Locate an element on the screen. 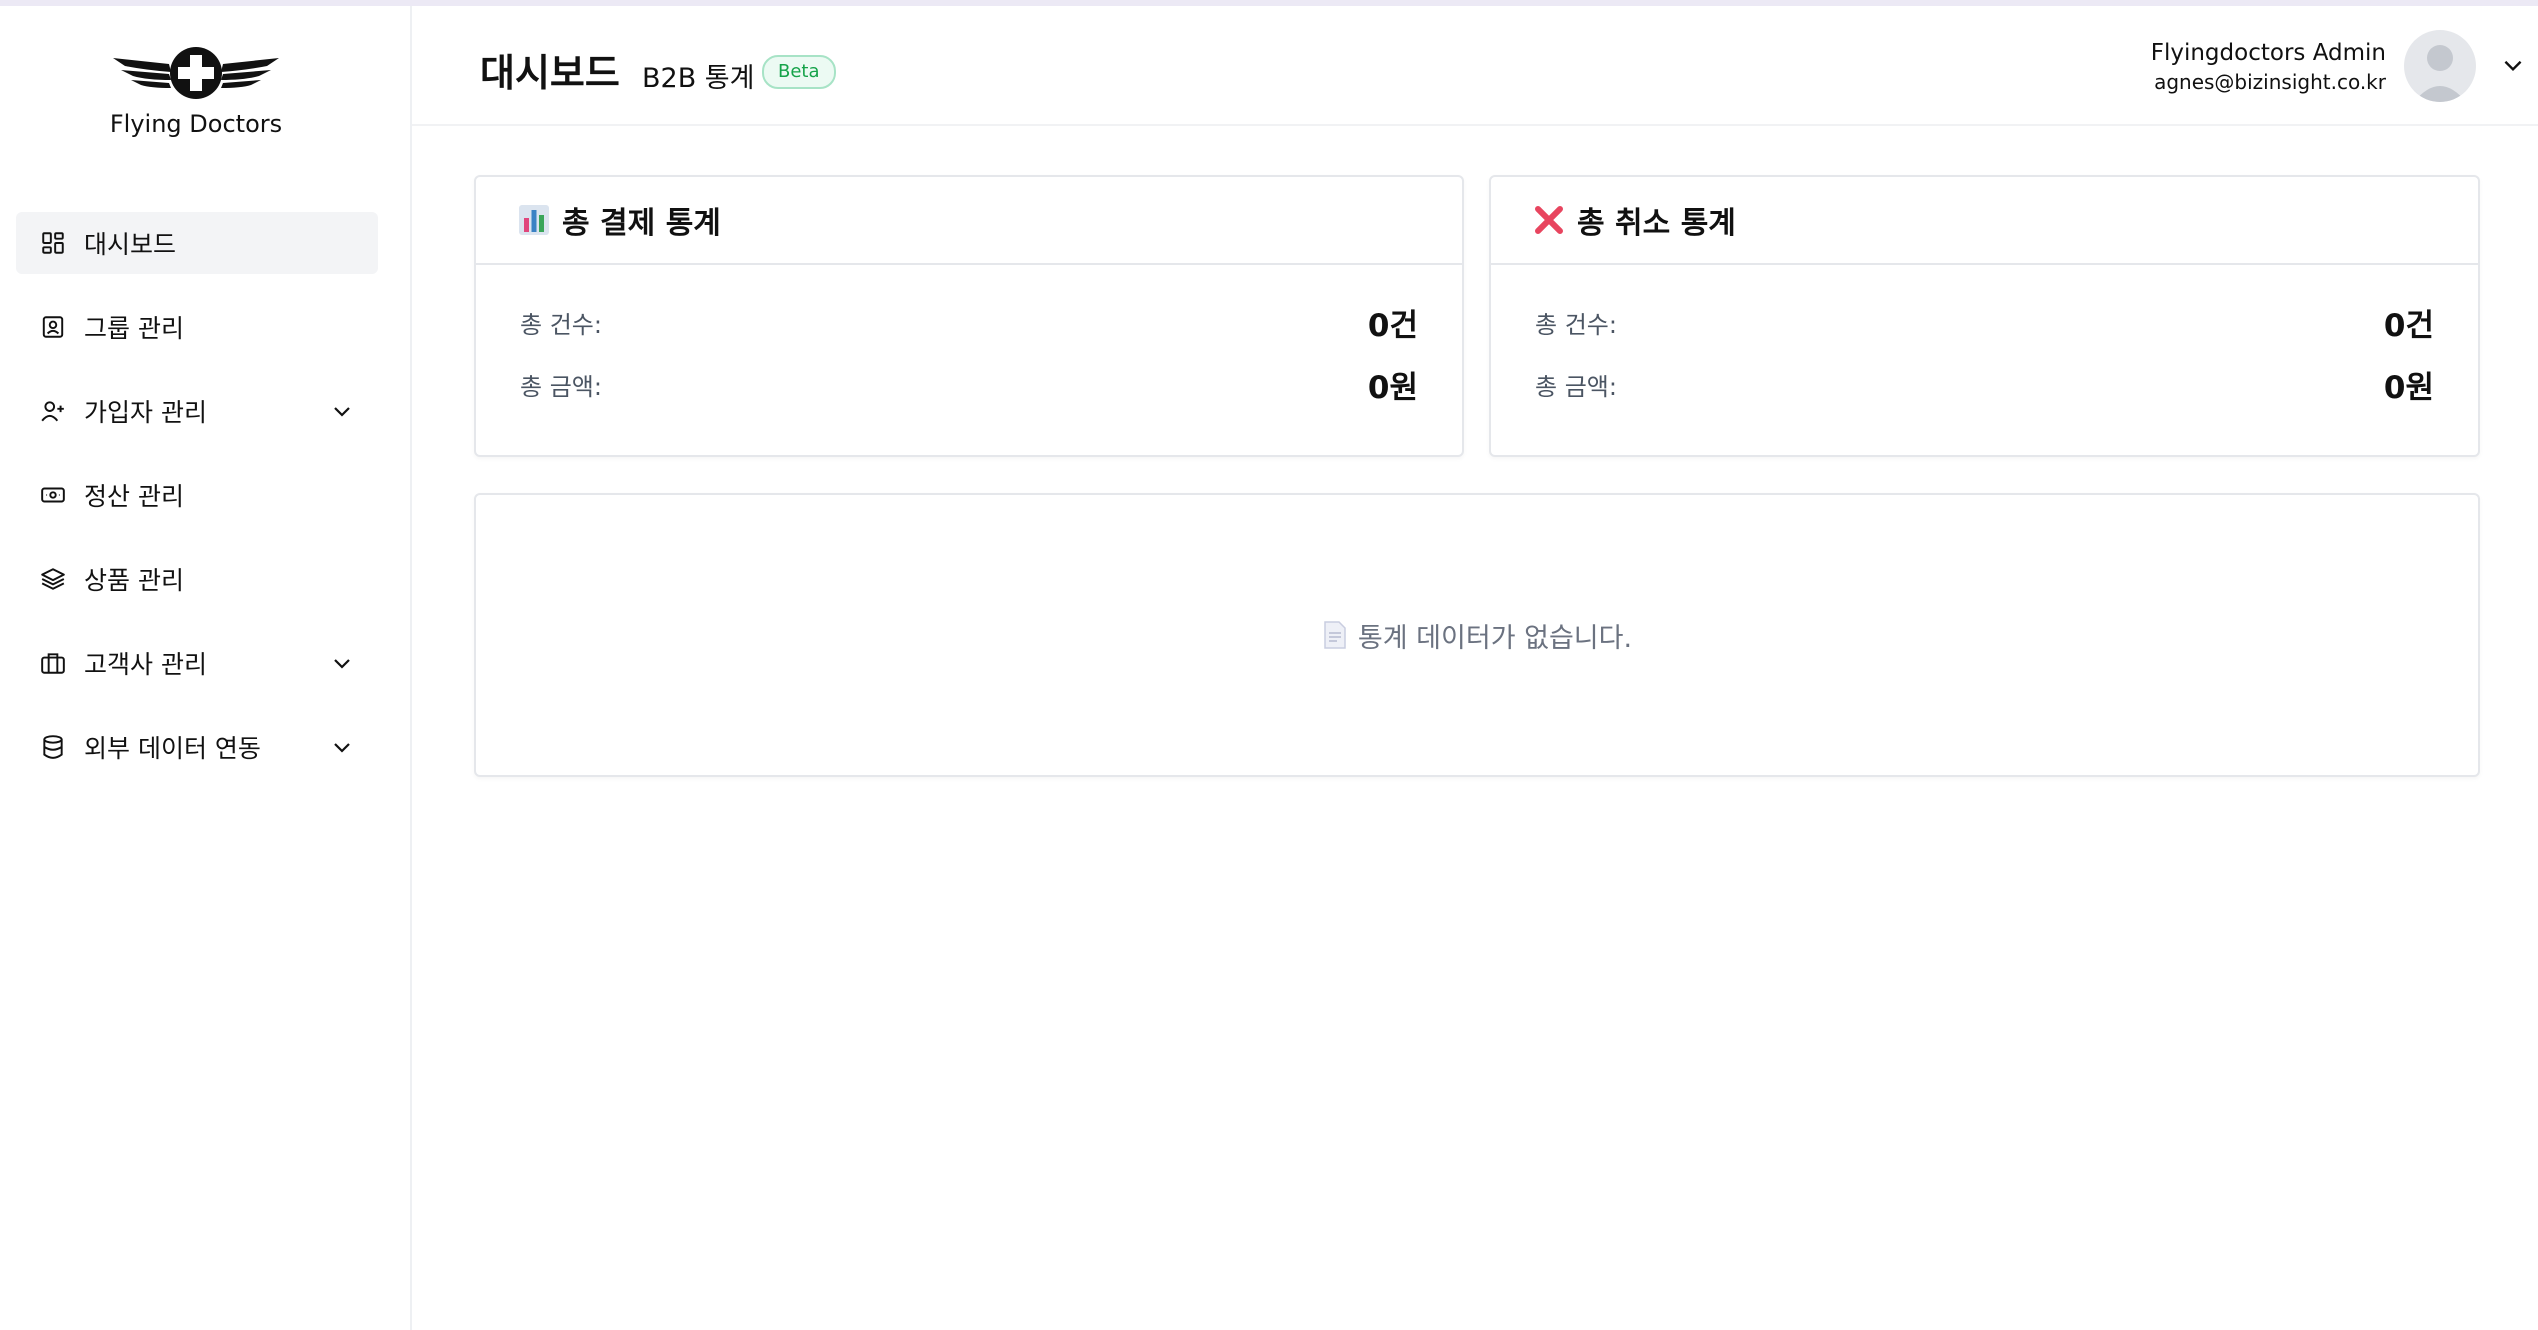  card-title: 총 취소 통계 is located at coordinates (1656, 223).